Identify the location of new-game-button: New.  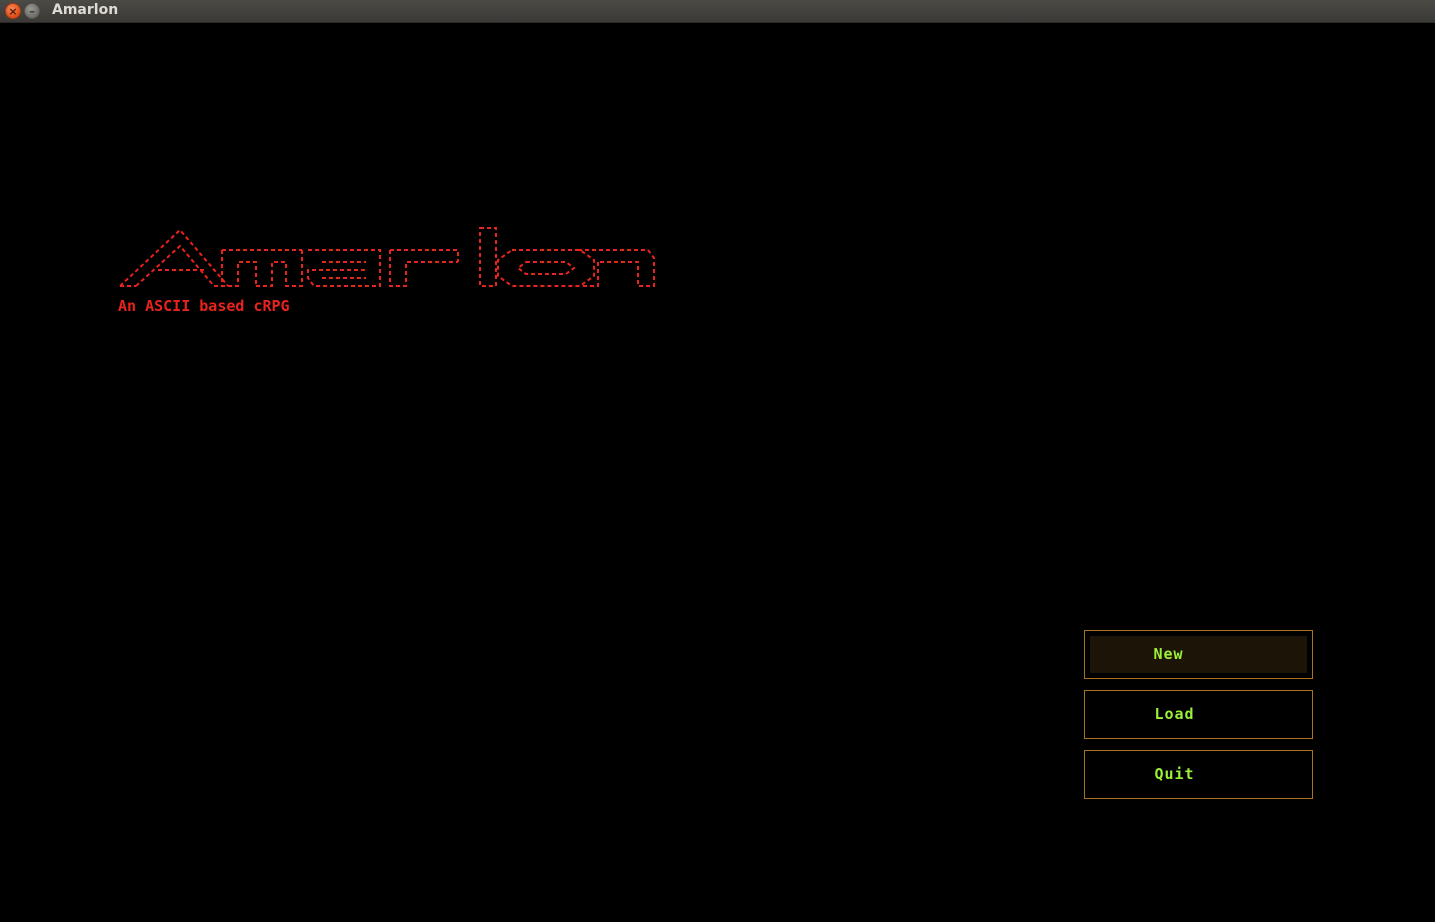
(1198, 654).